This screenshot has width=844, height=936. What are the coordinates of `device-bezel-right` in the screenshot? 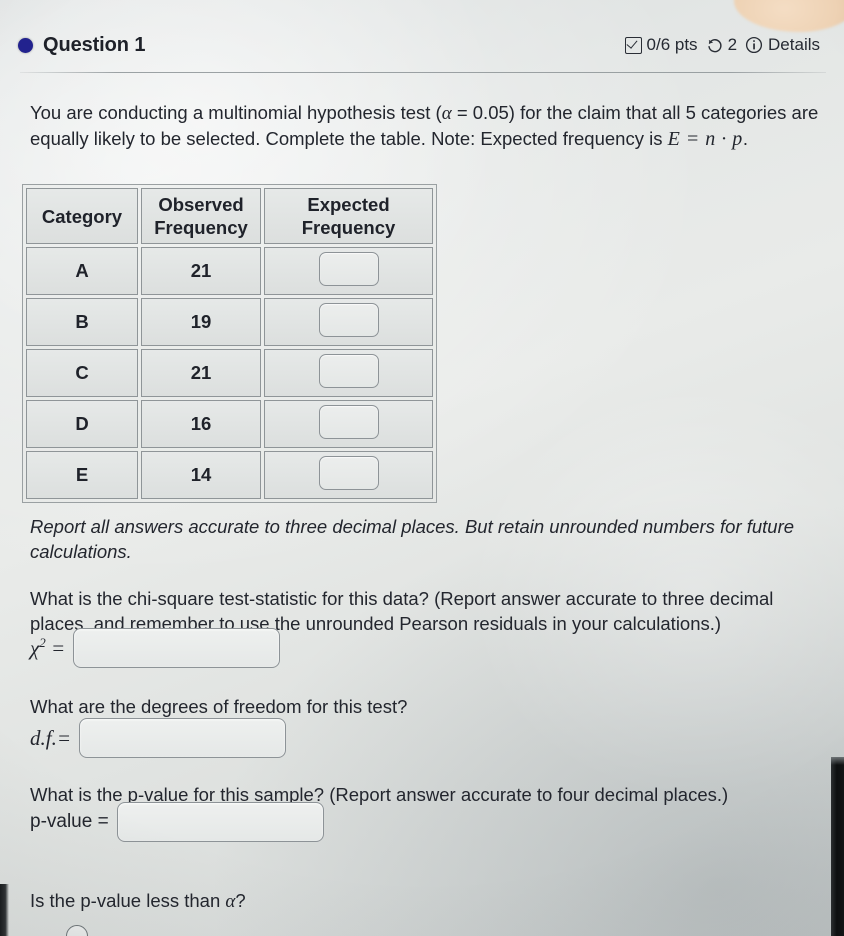 It's located at (837, 846).